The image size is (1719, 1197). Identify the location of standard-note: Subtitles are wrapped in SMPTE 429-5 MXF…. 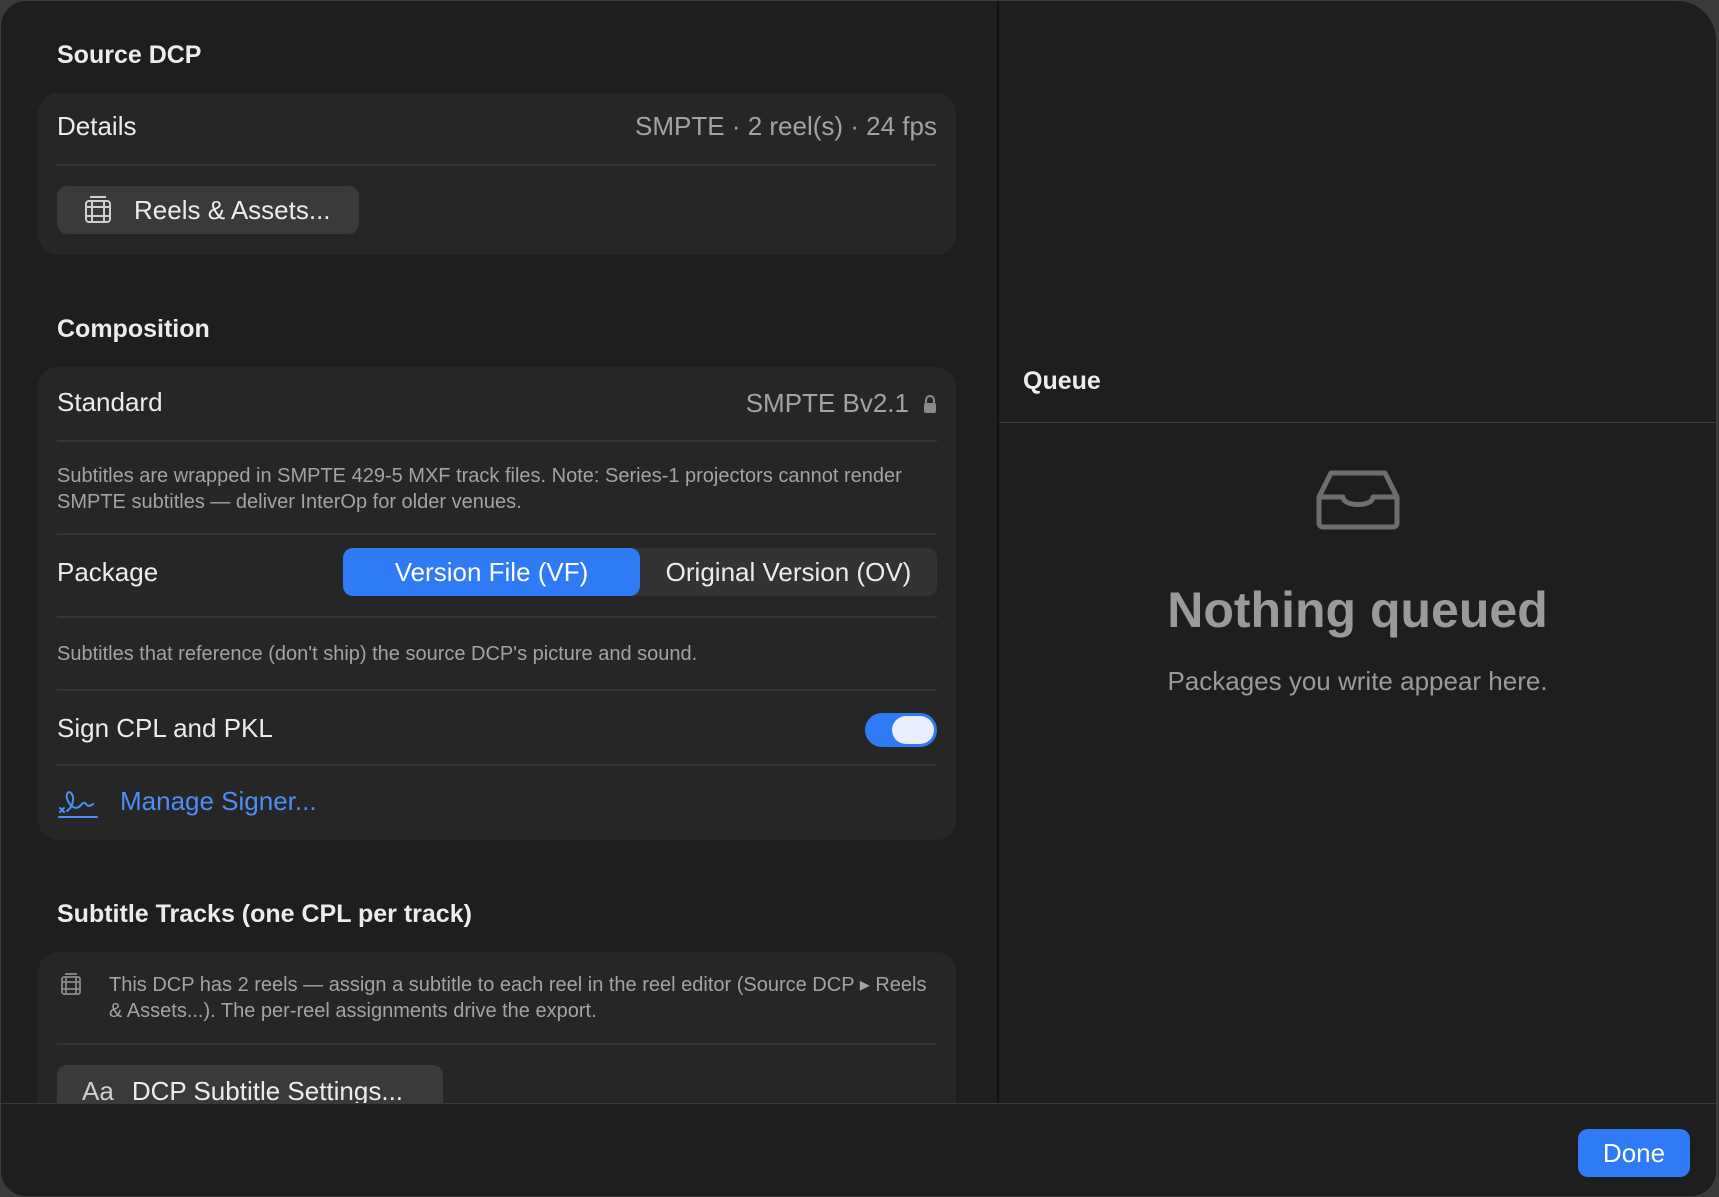
(479, 489).